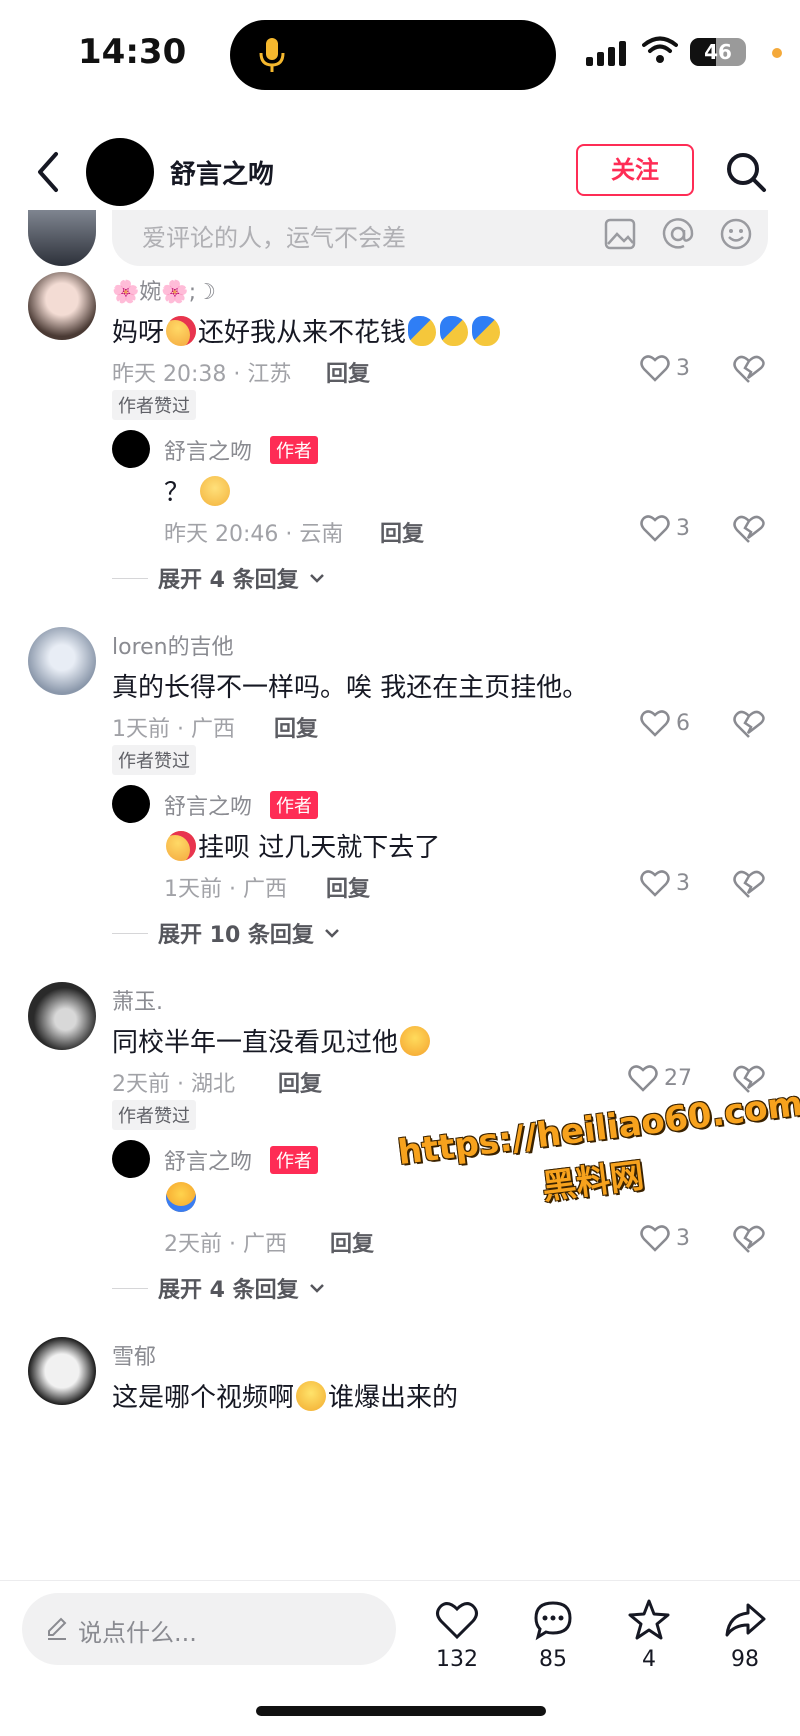 Image resolution: width=800 pixels, height=1736 pixels. I want to click on reply-meta: 昨天 20:46 · 云南, so click(254, 534).